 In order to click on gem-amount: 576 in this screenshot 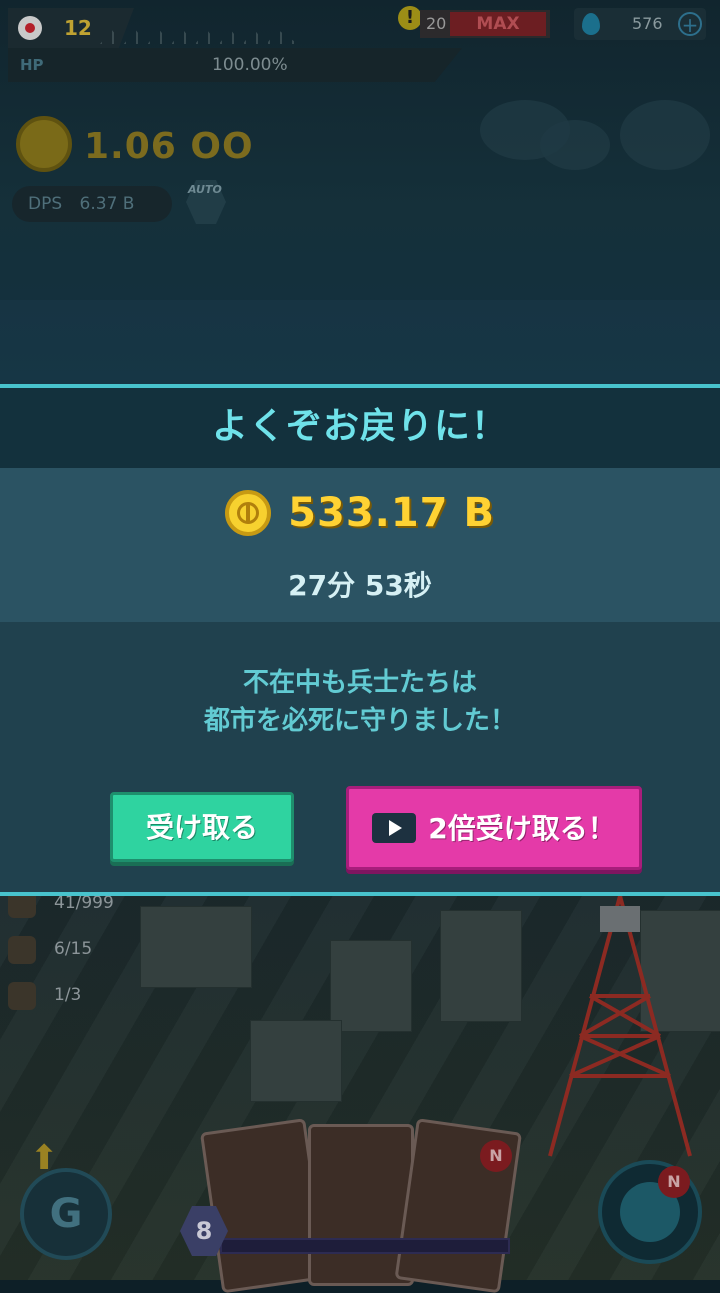, I will do `click(647, 23)`.